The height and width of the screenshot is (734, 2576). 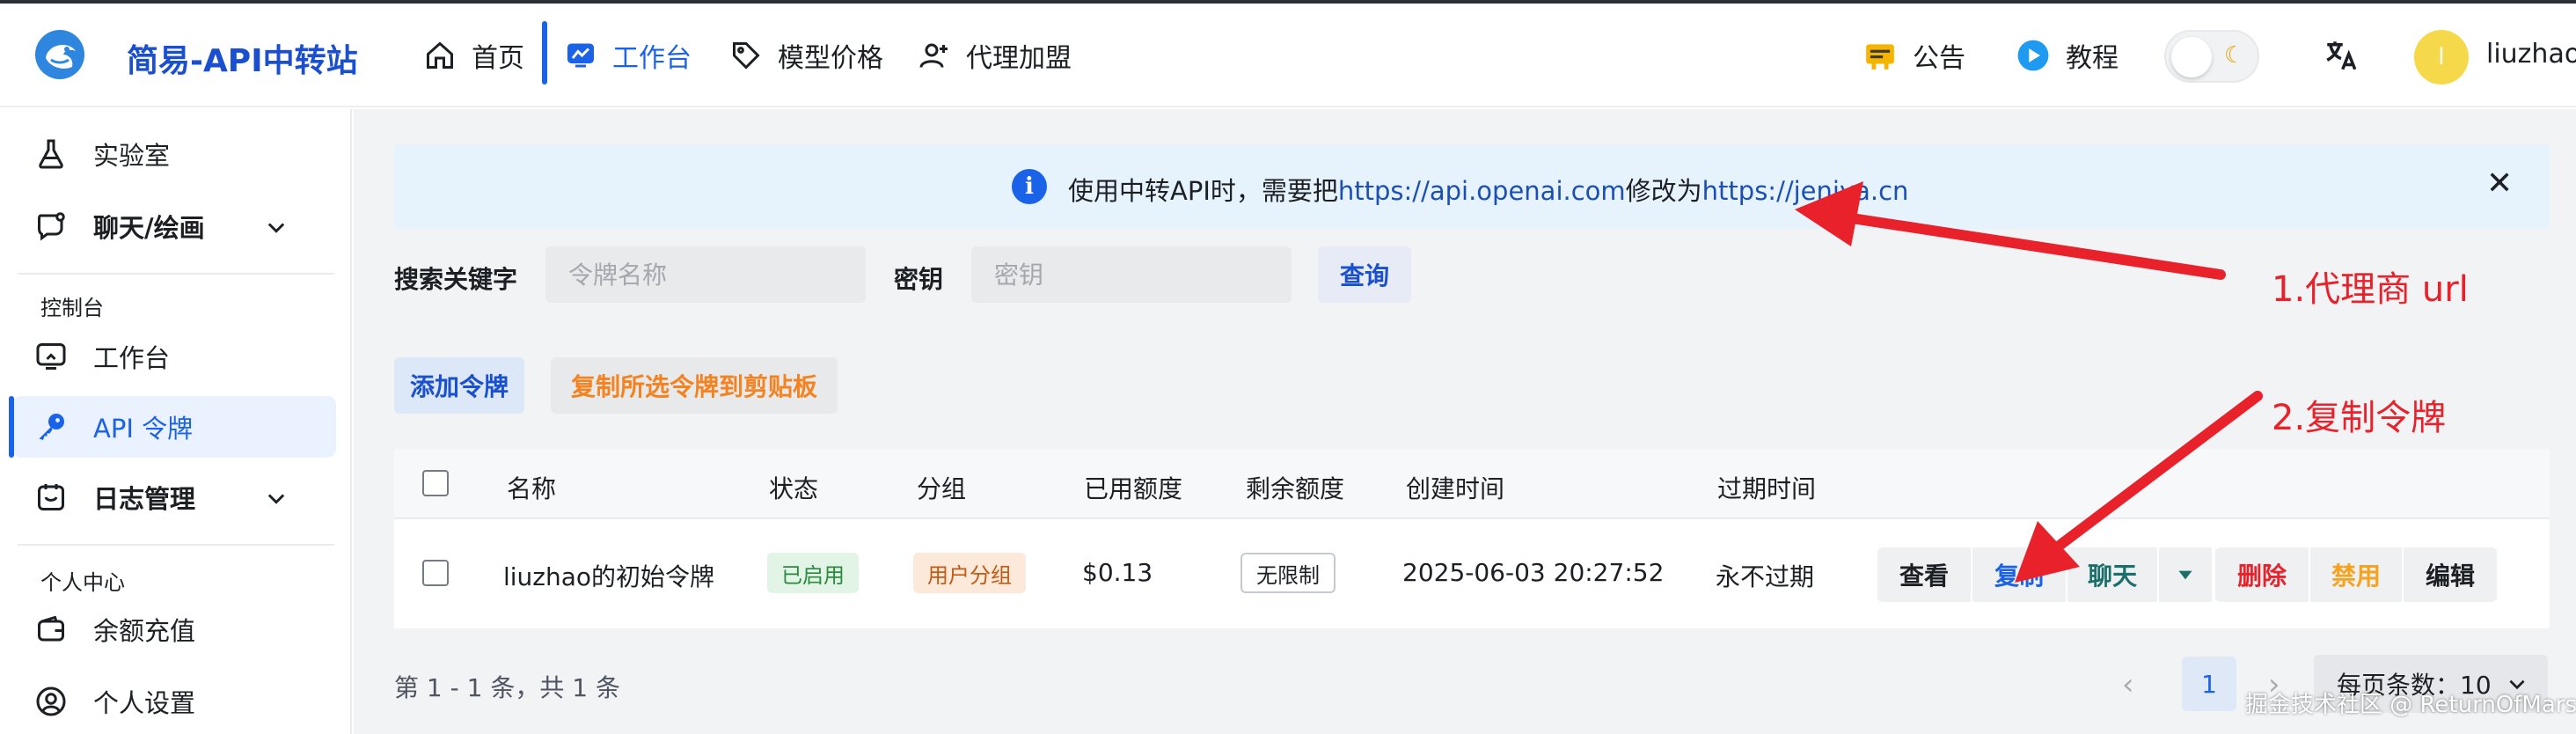 I want to click on watermark: 掘金技术社区 @ ReturnOfMars, so click(x=2410, y=705).